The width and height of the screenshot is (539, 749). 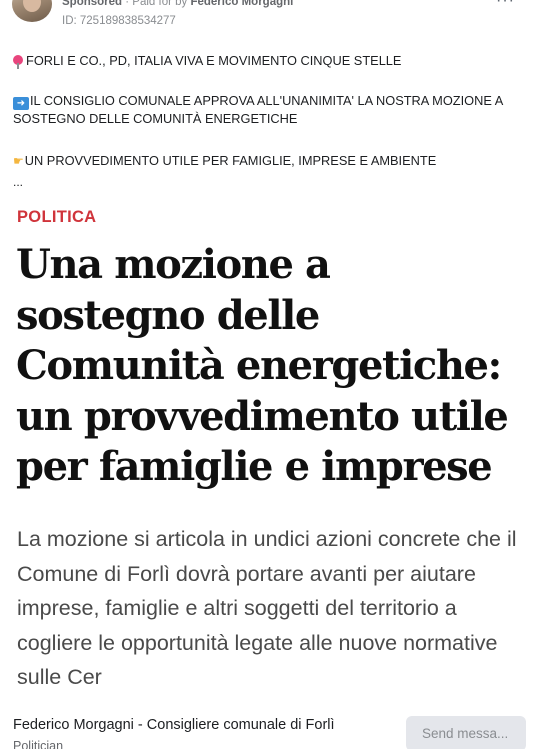 What do you see at coordinates (505, 5) in the screenshot?
I see `more-options-icon: ···` at bounding box center [505, 5].